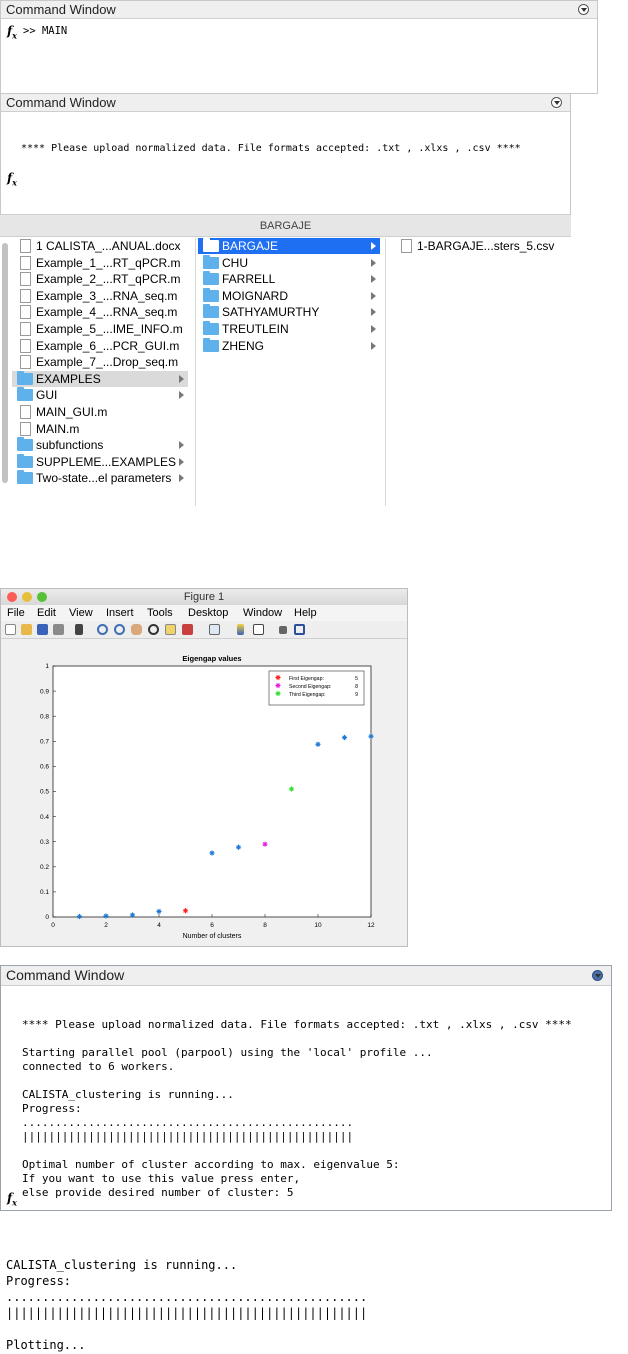 Image resolution: width=628 pixels, height=1354 pixels. Describe the element at coordinates (249, 279) in the screenshot. I see `item-label: FARRELL` at that location.